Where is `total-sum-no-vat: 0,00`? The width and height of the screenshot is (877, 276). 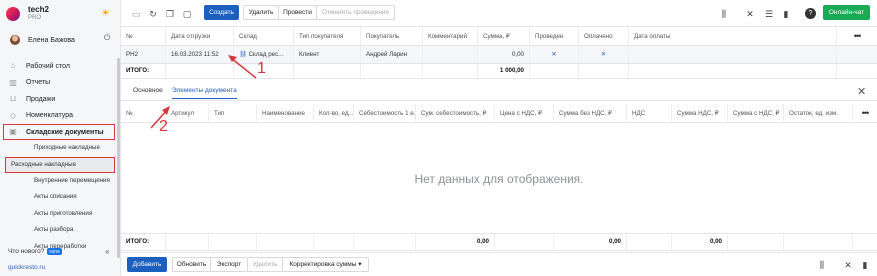 total-sum-no-vat: 0,00 is located at coordinates (590, 242).